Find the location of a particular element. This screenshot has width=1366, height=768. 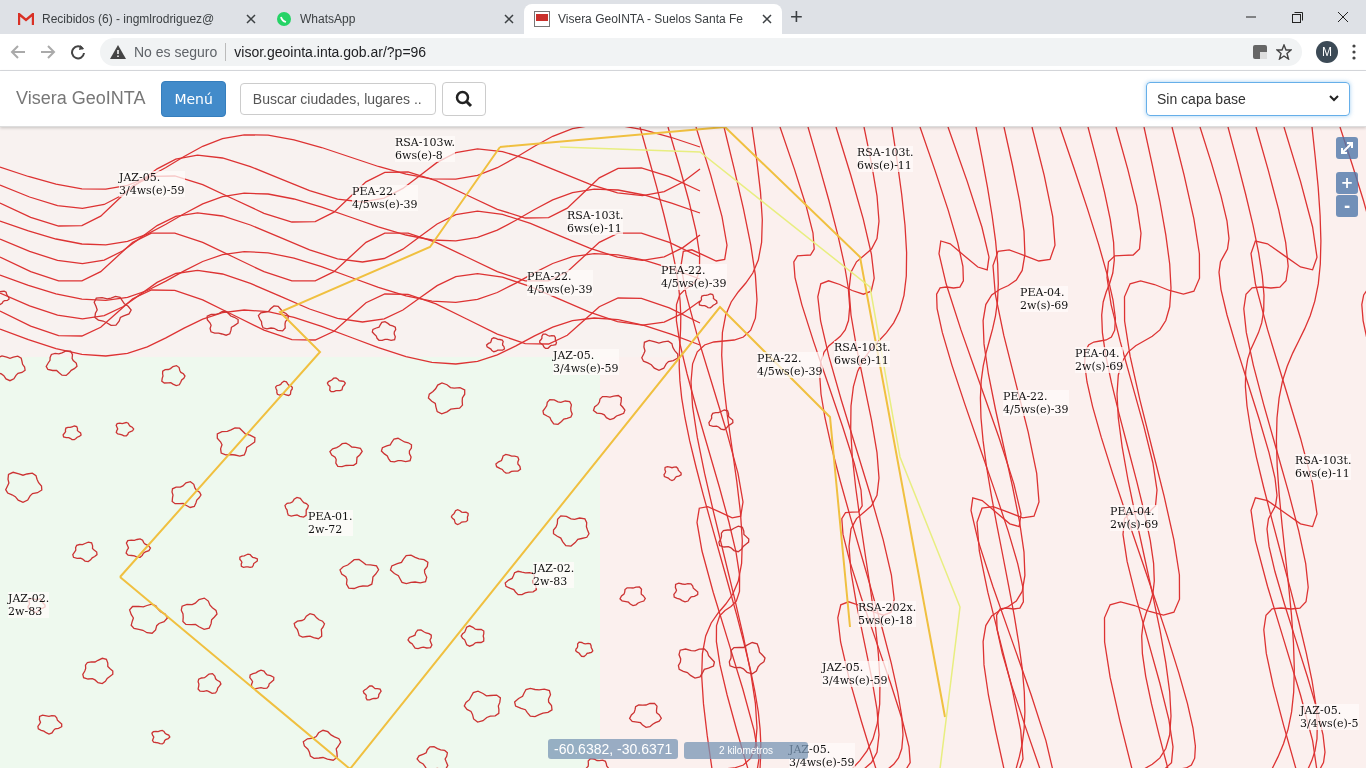

search-button is located at coordinates (463, 98).